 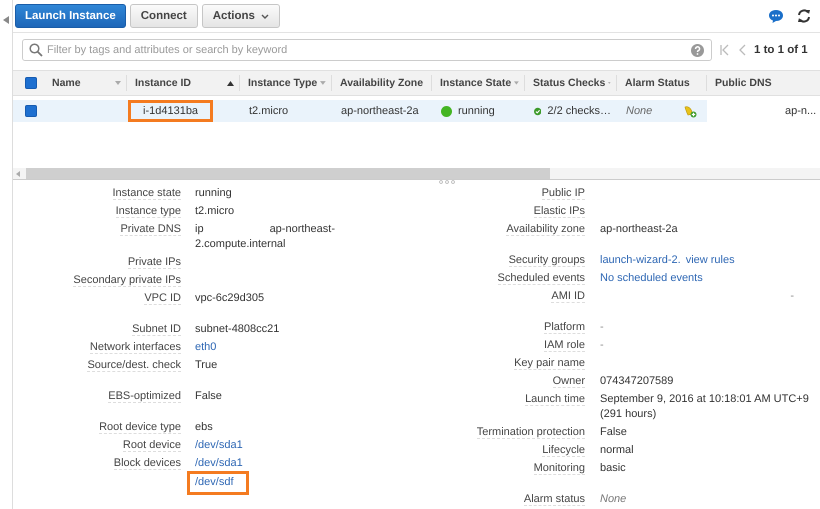 What do you see at coordinates (302, 229) in the screenshot?
I see `field-value: ap-northeast-` at bounding box center [302, 229].